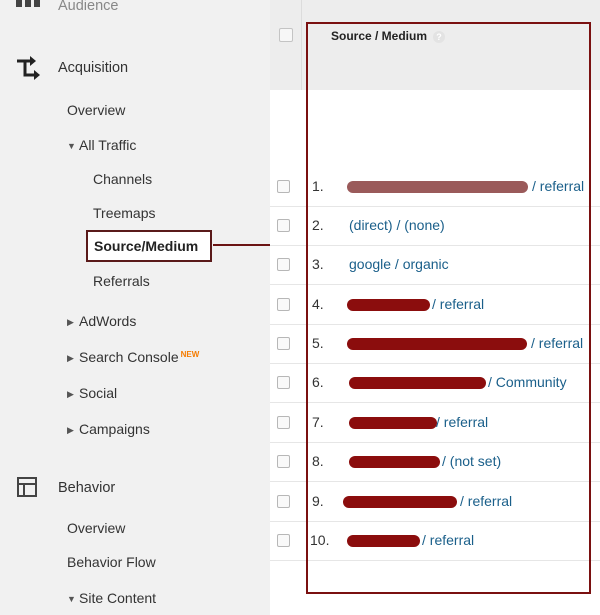 Image resolution: width=600 pixels, height=615 pixels. I want to click on header-divider, so click(301, 45).